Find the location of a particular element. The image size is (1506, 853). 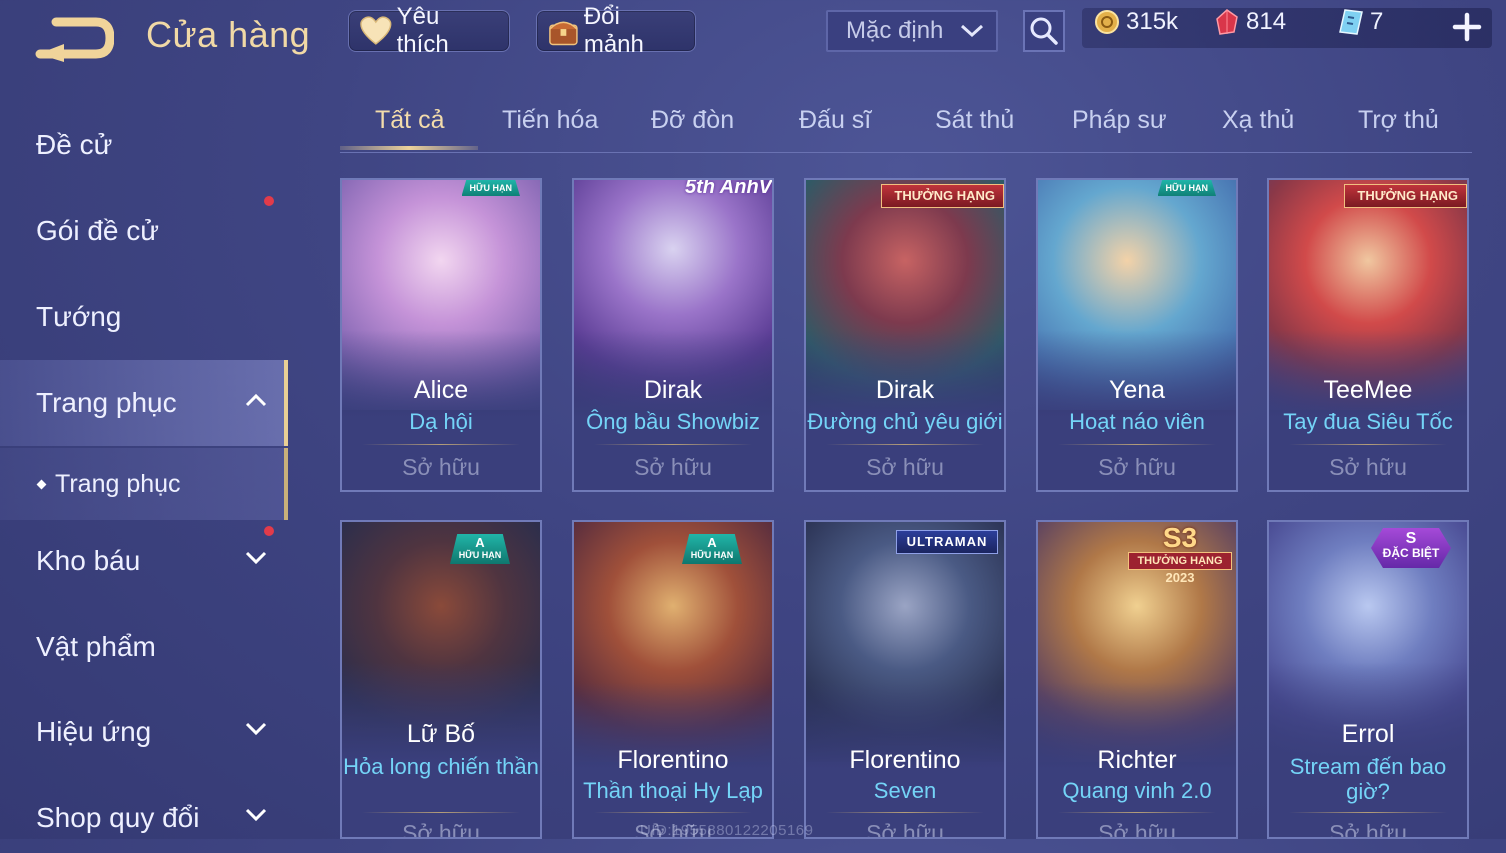

back-button is located at coordinates (74, 38).